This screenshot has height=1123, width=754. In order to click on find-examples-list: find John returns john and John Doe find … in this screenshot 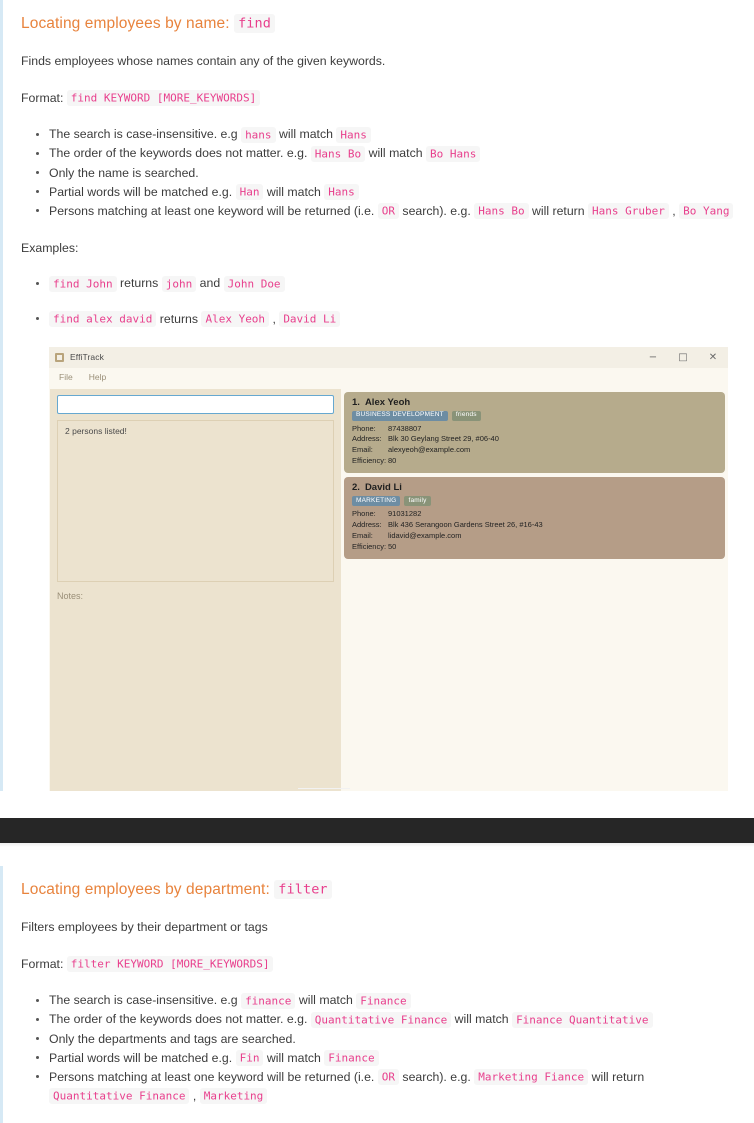, I will do `click(378, 301)`.